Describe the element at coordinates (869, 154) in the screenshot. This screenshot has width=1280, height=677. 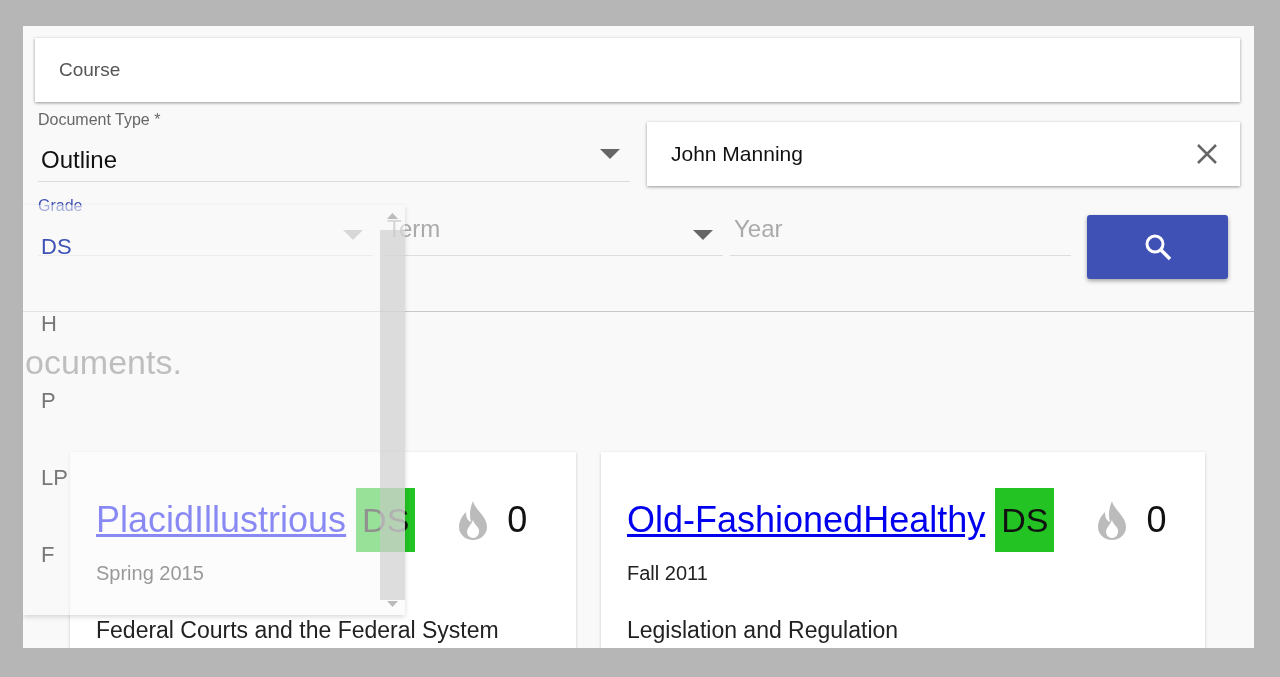
I see `author-input: John Manning` at that location.